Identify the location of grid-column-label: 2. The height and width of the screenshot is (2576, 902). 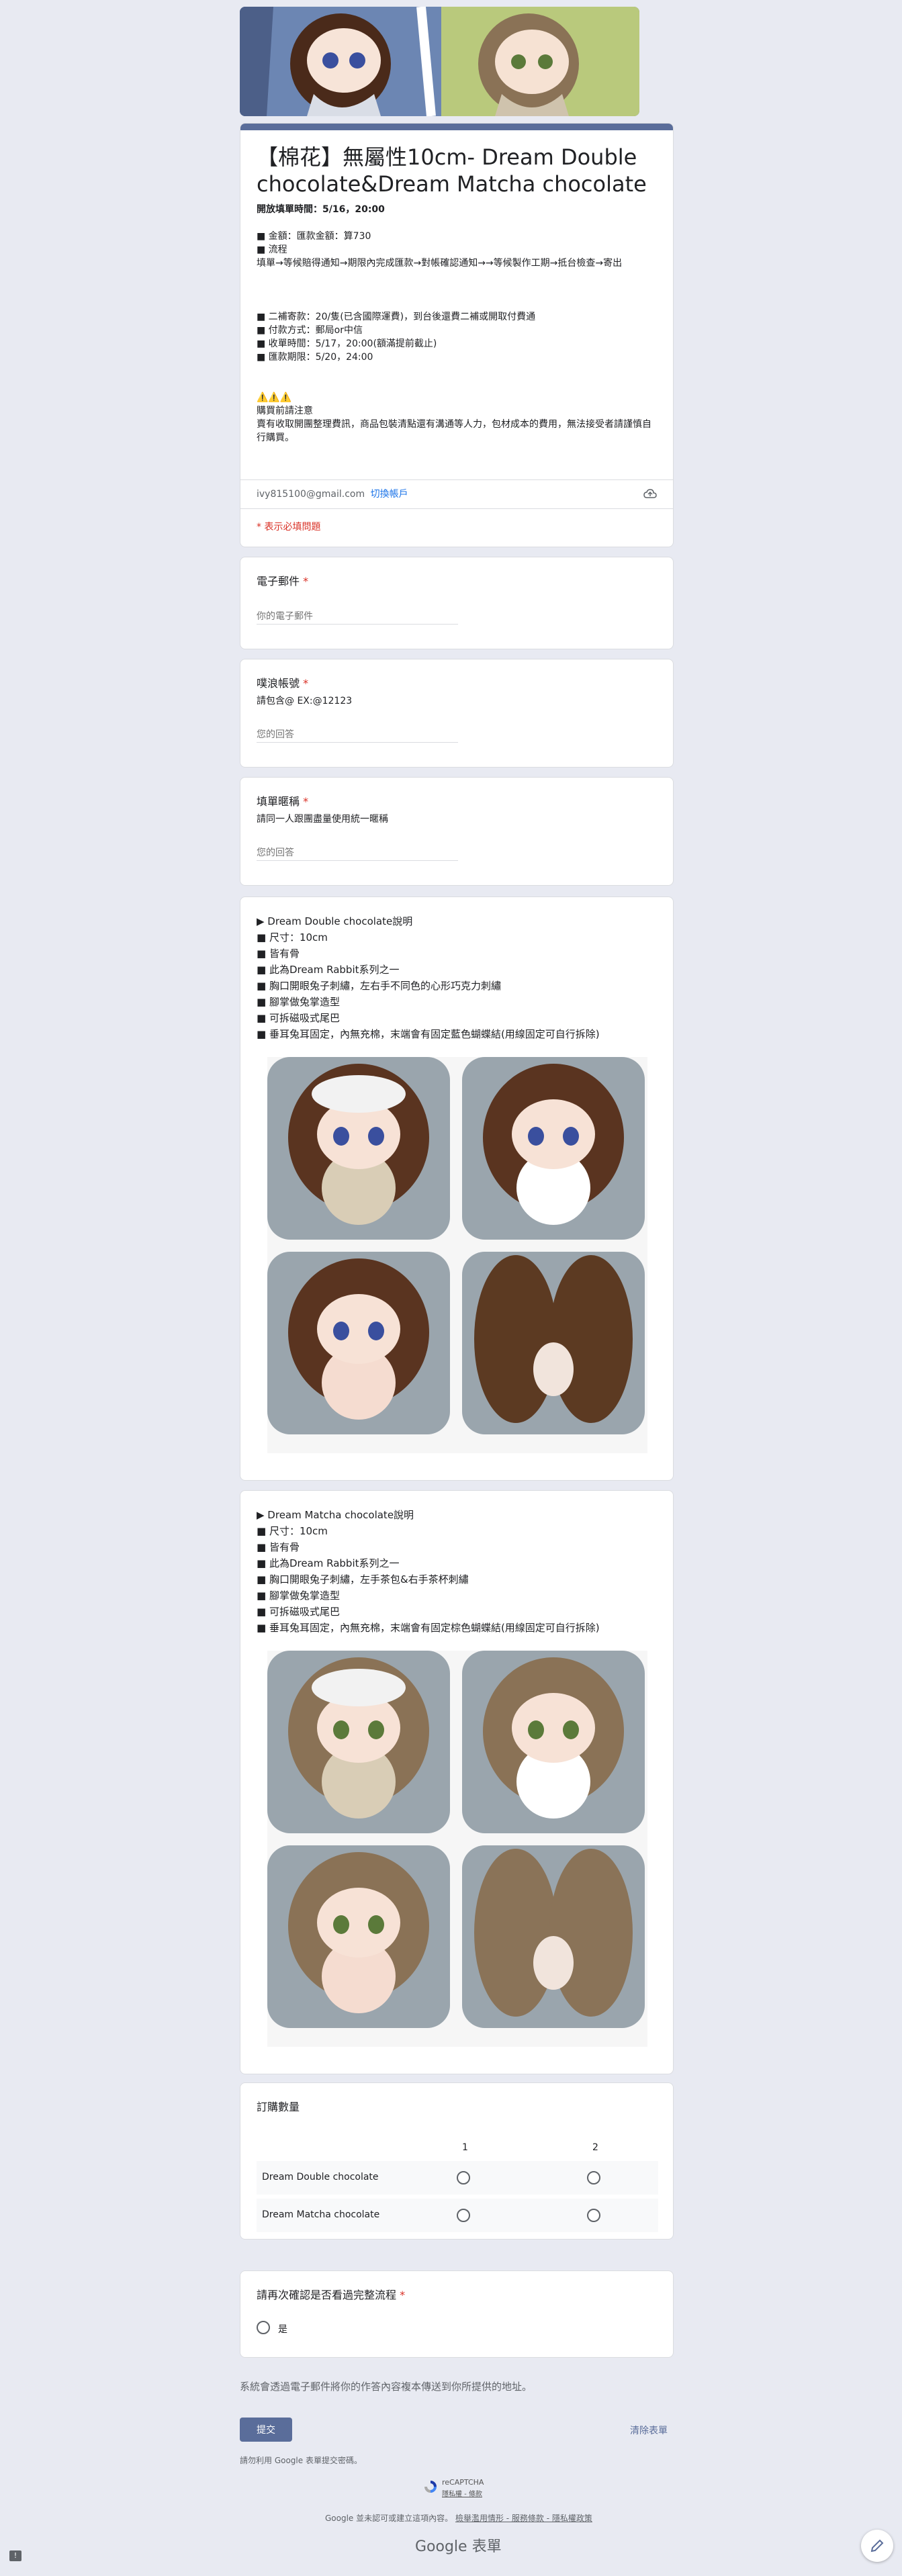
(595, 2147).